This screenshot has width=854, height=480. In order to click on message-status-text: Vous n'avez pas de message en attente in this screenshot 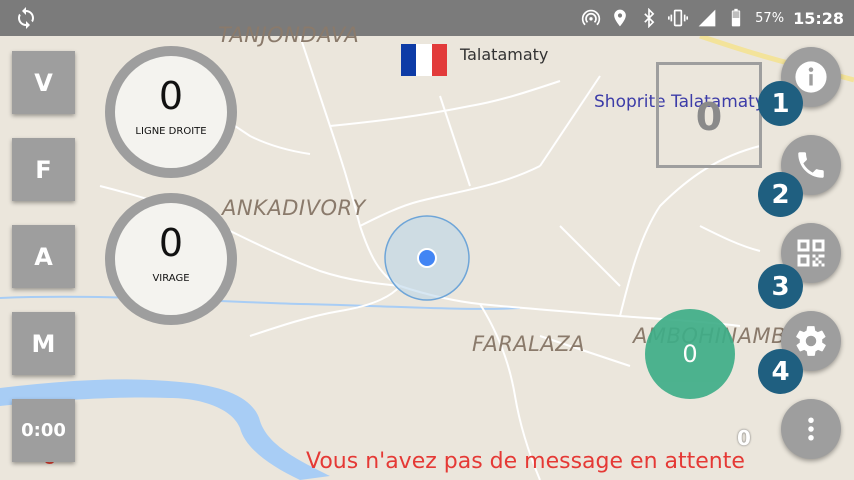, I will do `click(525, 461)`.